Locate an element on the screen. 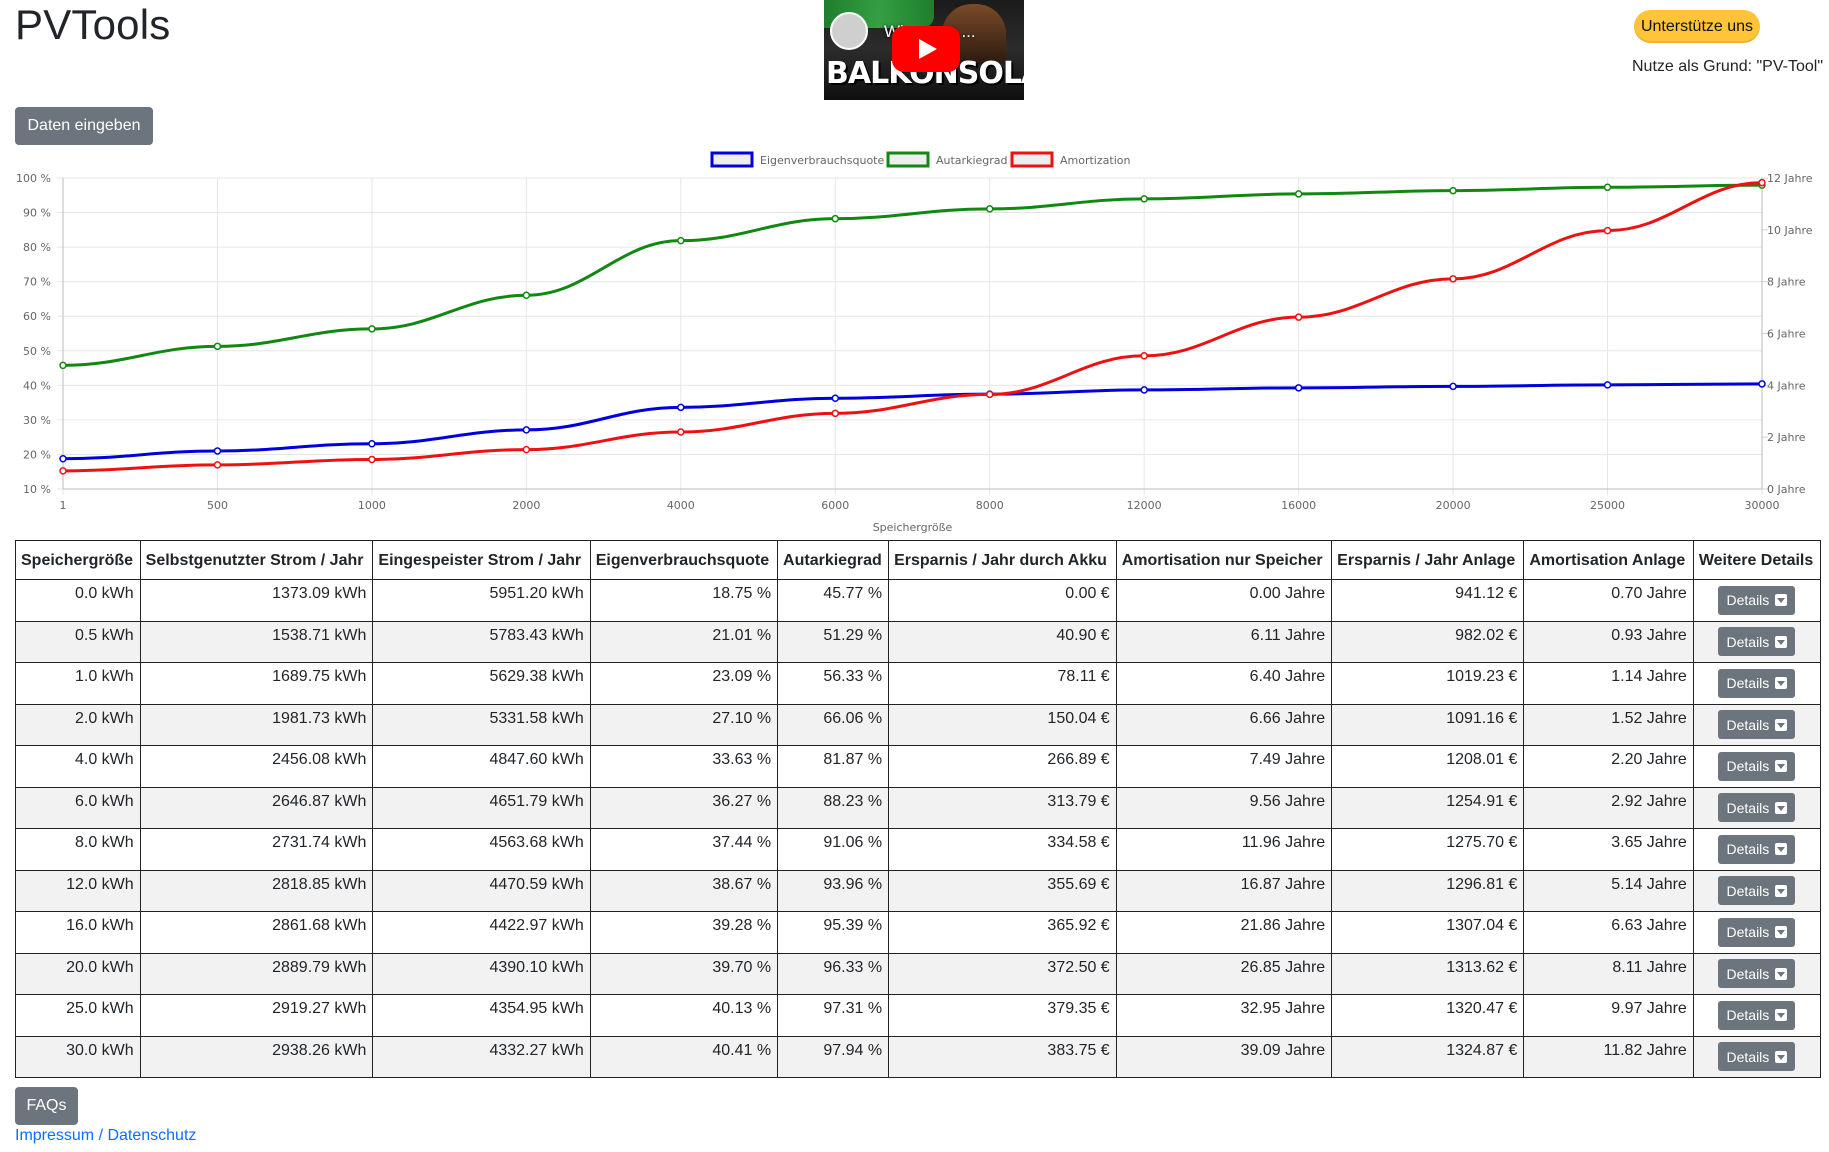 The height and width of the screenshot is (1152, 1829). table-cell: 97.31 % is located at coordinates (833, 1015).